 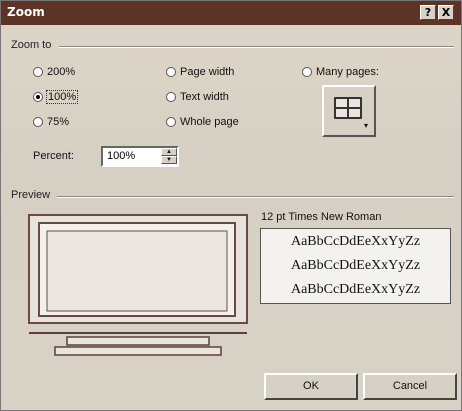 I want to click on percent-field: ▲ ▼, so click(x=140, y=156).